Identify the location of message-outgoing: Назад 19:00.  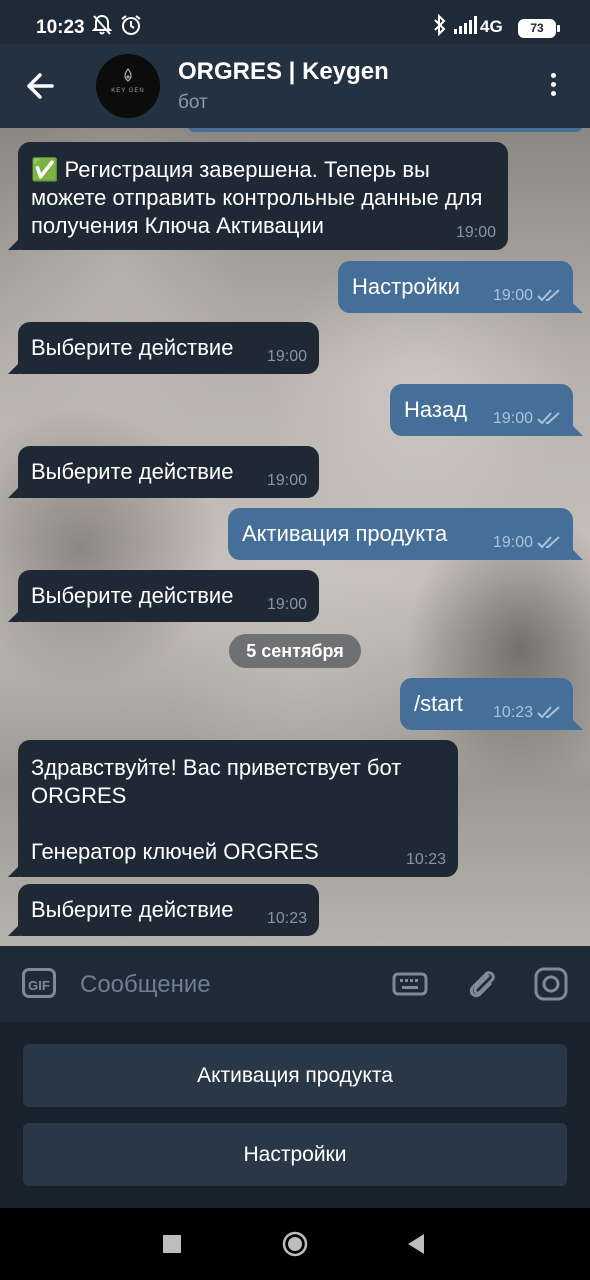
(486, 410).